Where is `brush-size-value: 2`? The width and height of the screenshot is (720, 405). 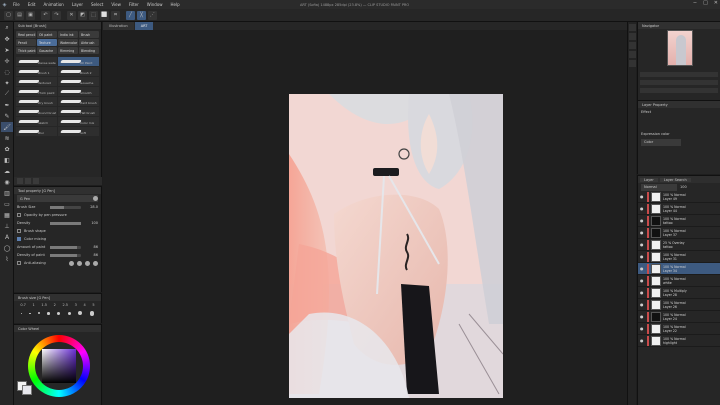 brush-size-value: 2 is located at coordinates (55, 305).